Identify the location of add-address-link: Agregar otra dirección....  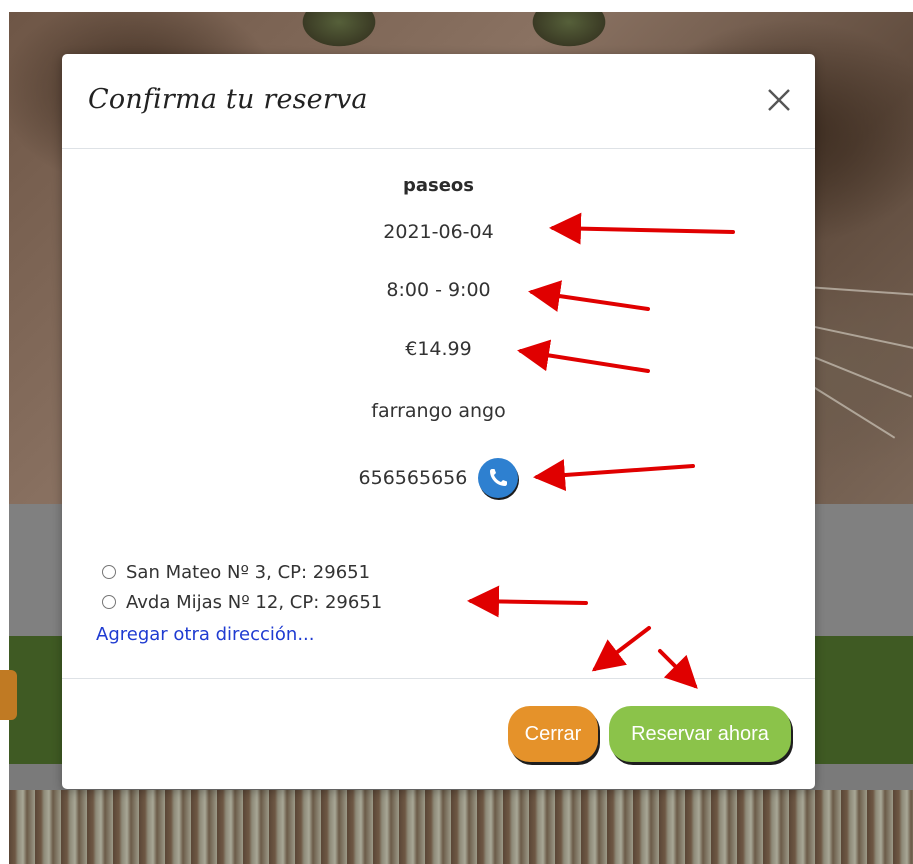
(205, 634).